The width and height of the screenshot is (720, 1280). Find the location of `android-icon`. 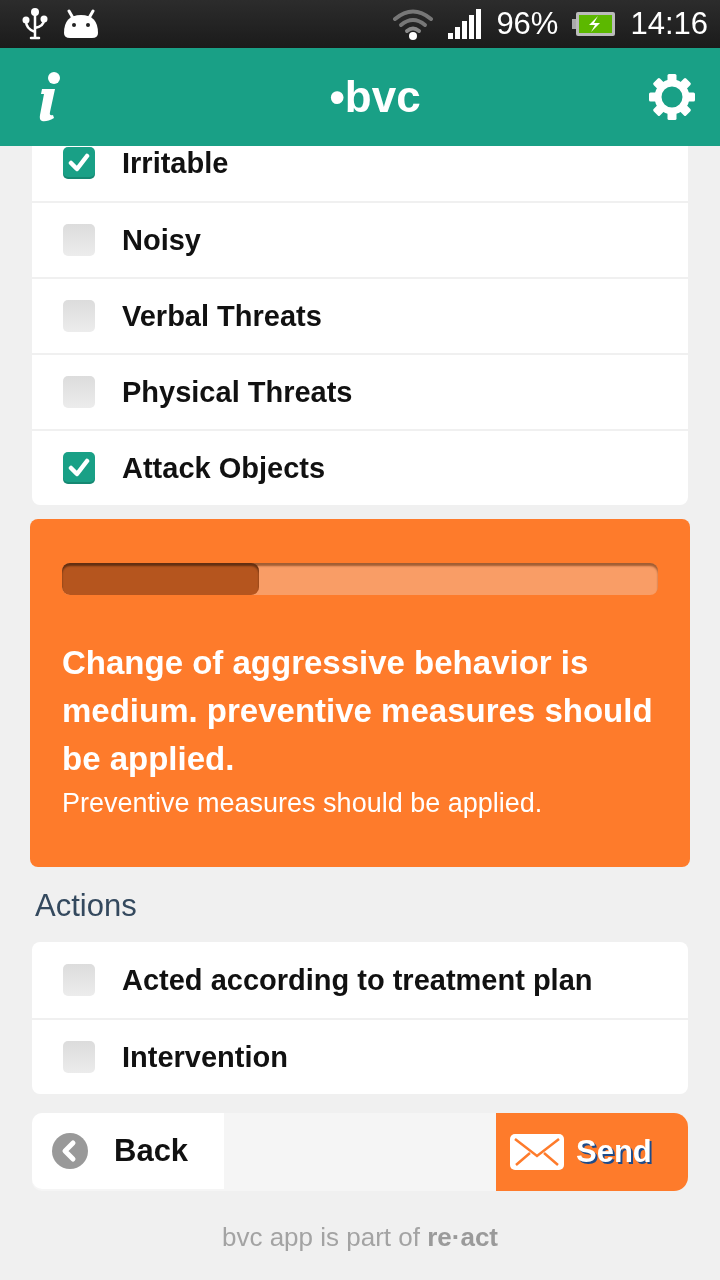

android-icon is located at coordinates (81, 24).